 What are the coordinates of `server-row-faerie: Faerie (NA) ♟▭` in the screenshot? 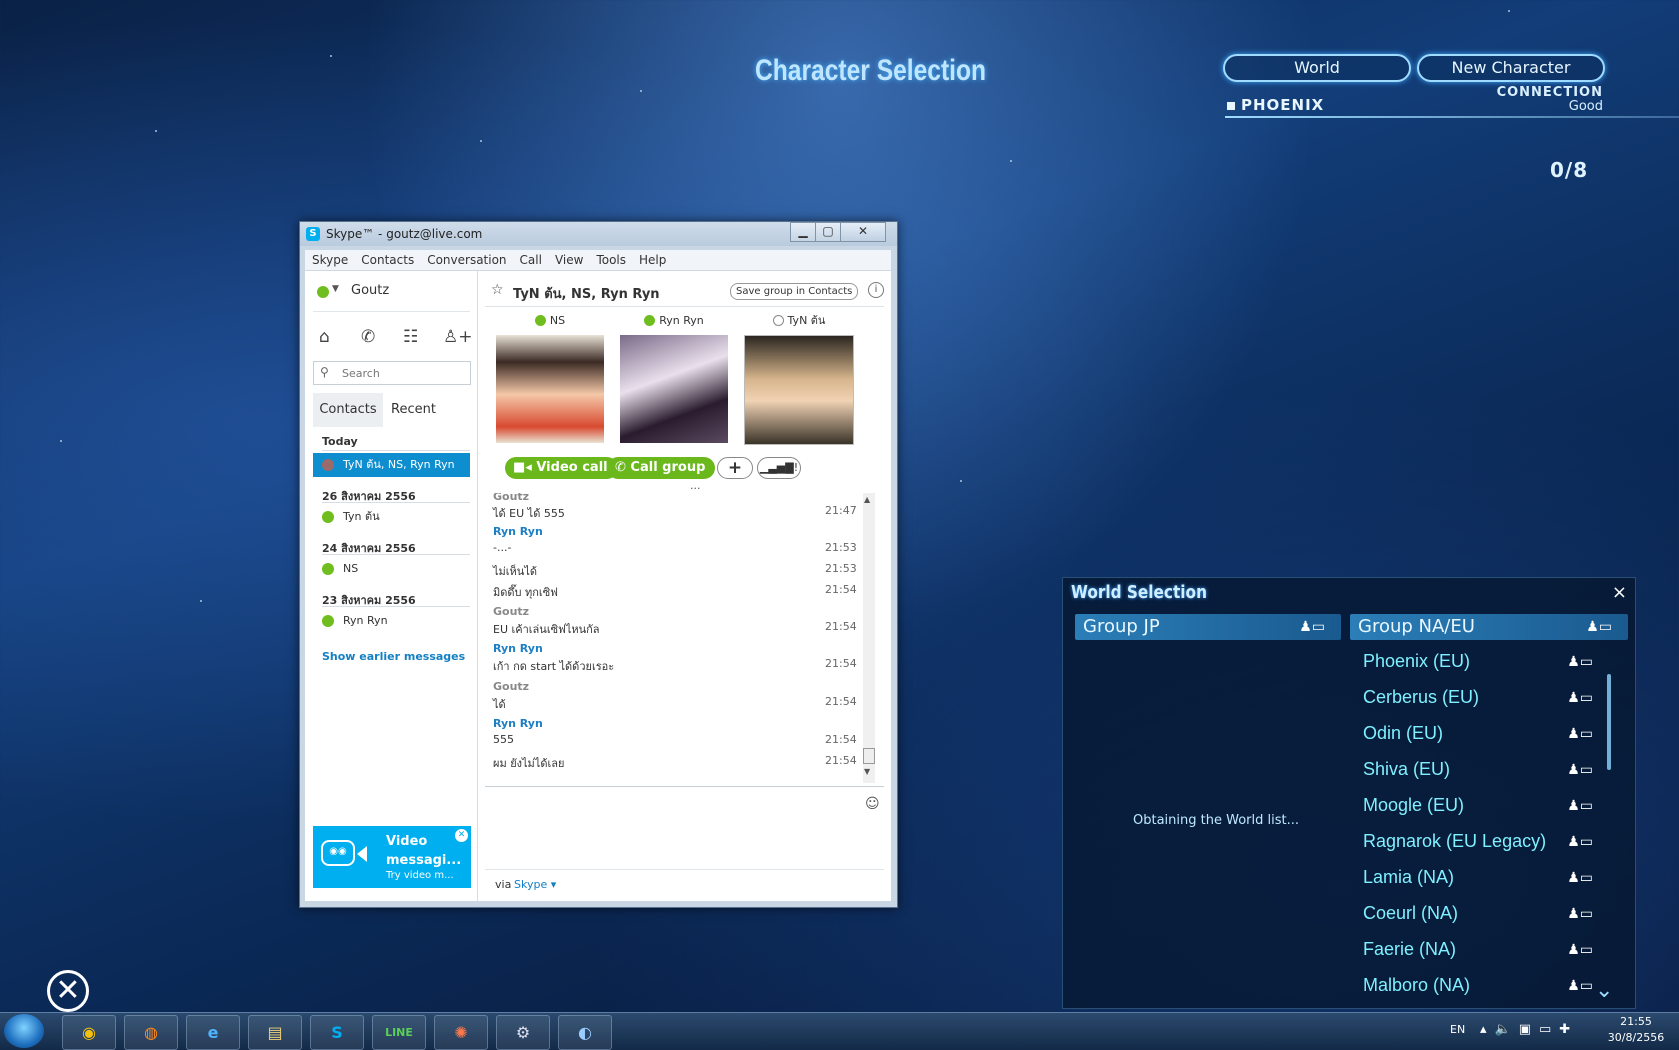 It's located at (1483, 949).